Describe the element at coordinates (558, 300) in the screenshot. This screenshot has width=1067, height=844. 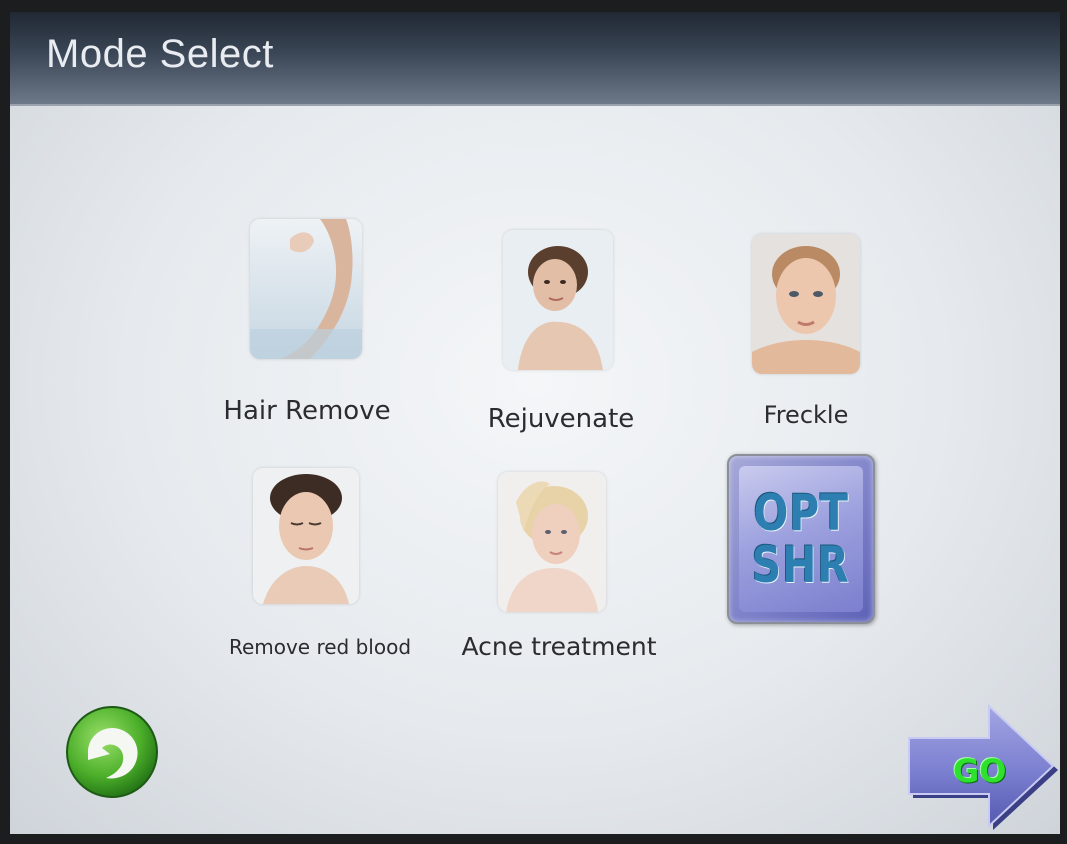
I see `woman-portrait-icon` at that location.